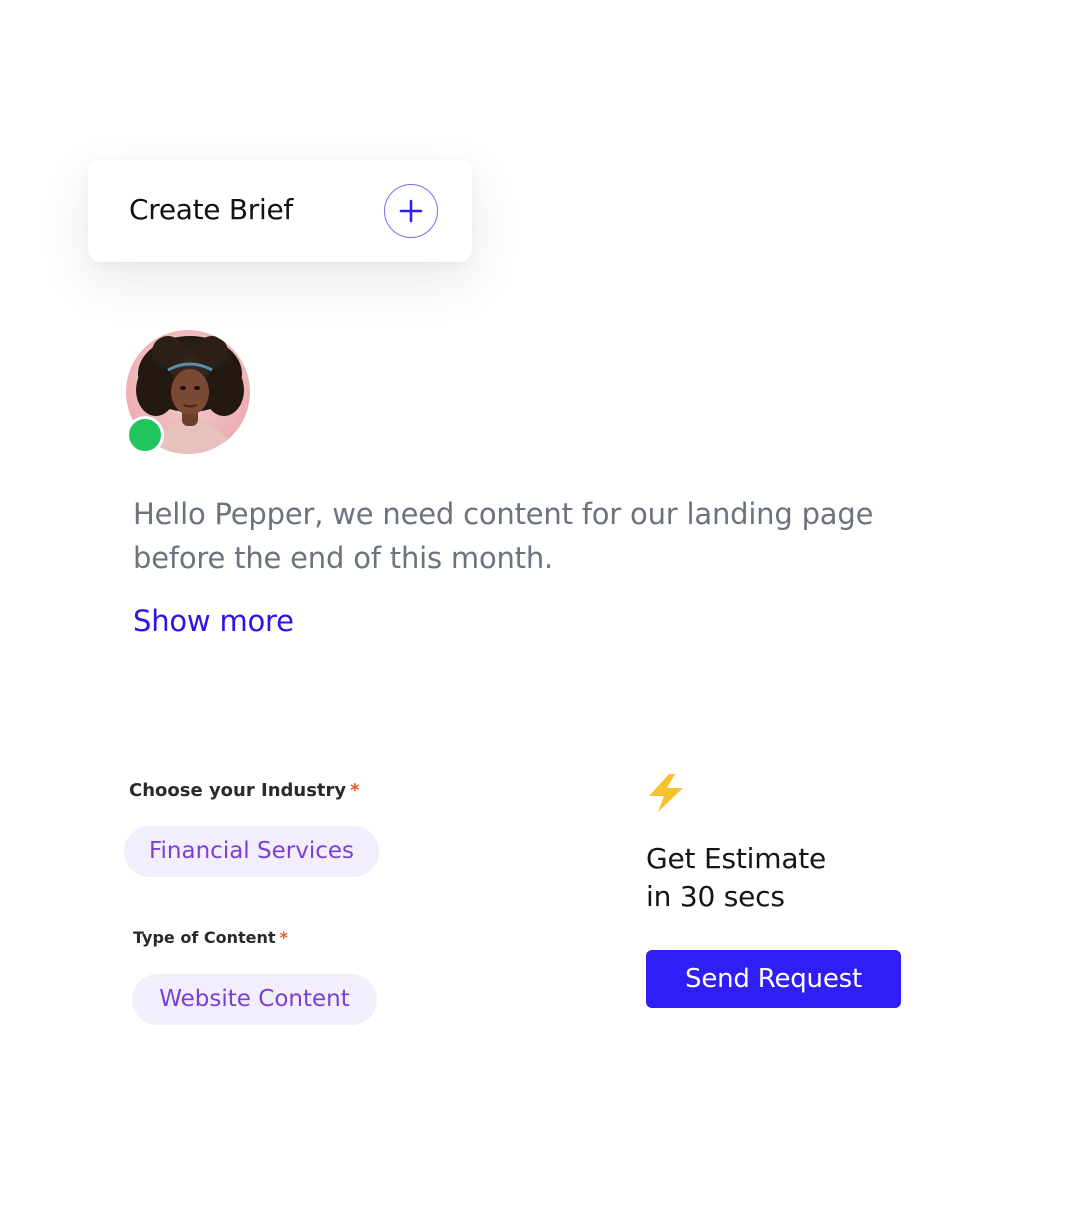 The width and height of the screenshot is (1081, 1224). Describe the element at coordinates (736, 858) in the screenshot. I see `estimate-title-line1: Get Estimate` at that location.